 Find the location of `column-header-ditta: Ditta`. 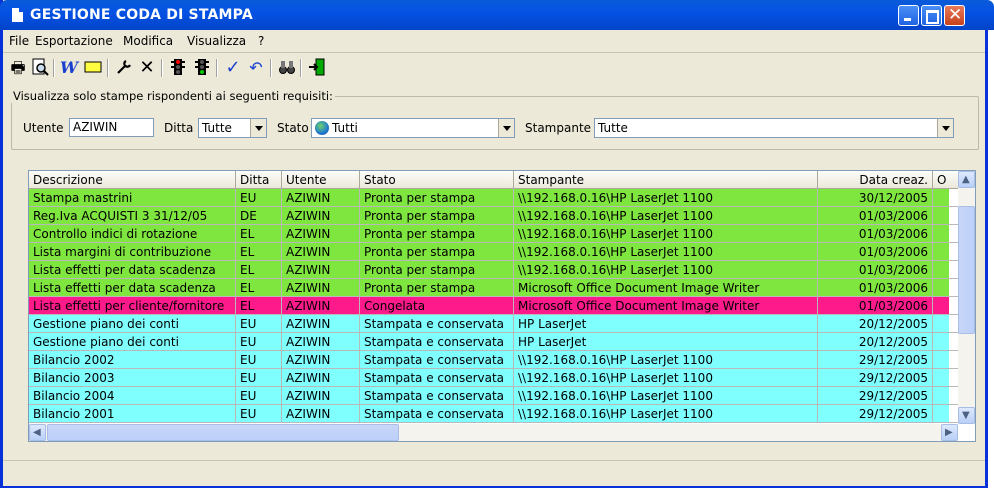

column-header-ditta: Ditta is located at coordinates (259, 180).